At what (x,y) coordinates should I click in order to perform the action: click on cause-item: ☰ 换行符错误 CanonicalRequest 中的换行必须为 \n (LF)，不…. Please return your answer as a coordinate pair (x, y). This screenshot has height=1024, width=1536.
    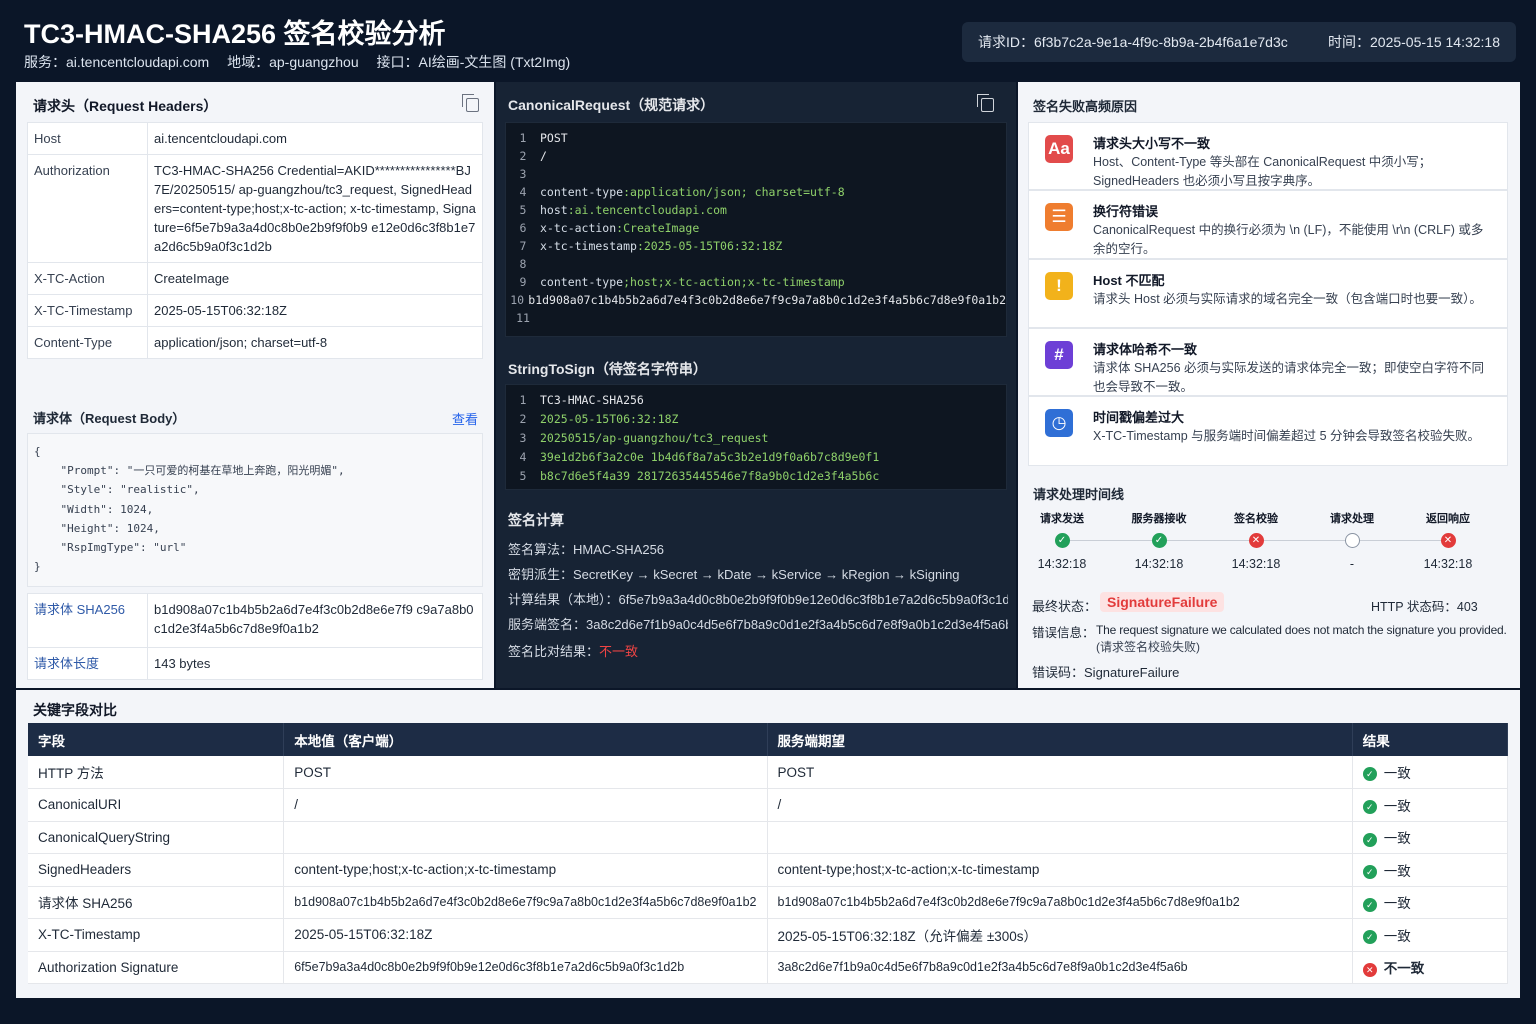
    Looking at the image, I should click on (1268, 224).